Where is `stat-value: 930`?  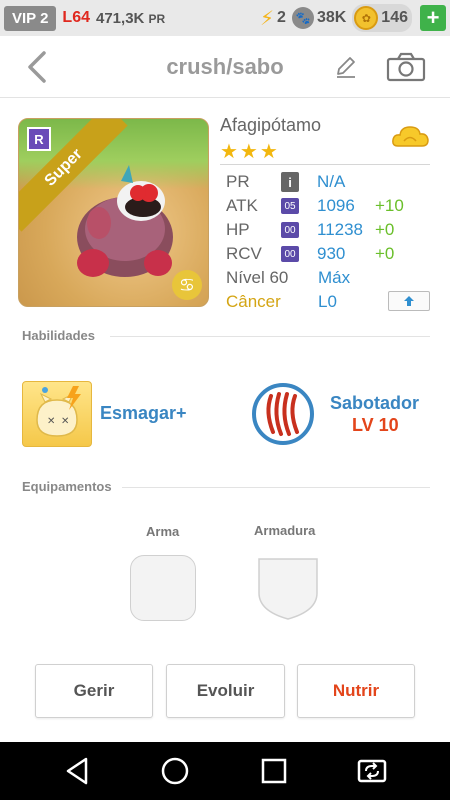
stat-value: 930 is located at coordinates (331, 253).